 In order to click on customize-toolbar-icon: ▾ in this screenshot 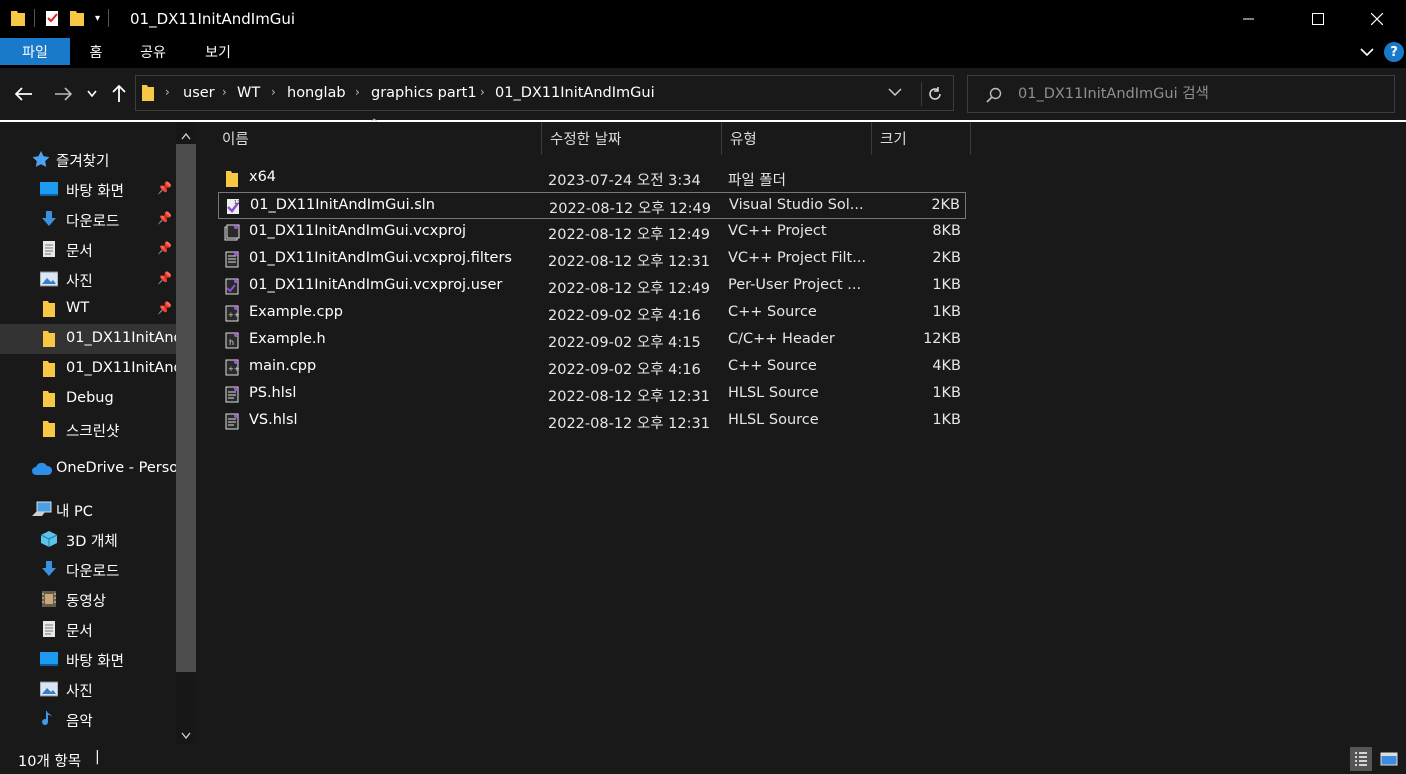, I will do `click(97, 18)`.